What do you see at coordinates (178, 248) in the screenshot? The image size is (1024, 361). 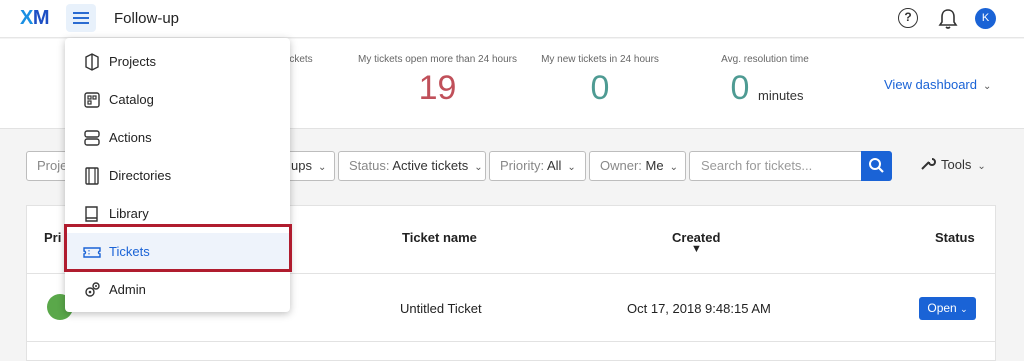 I see `tickets-highlight-annotation` at bounding box center [178, 248].